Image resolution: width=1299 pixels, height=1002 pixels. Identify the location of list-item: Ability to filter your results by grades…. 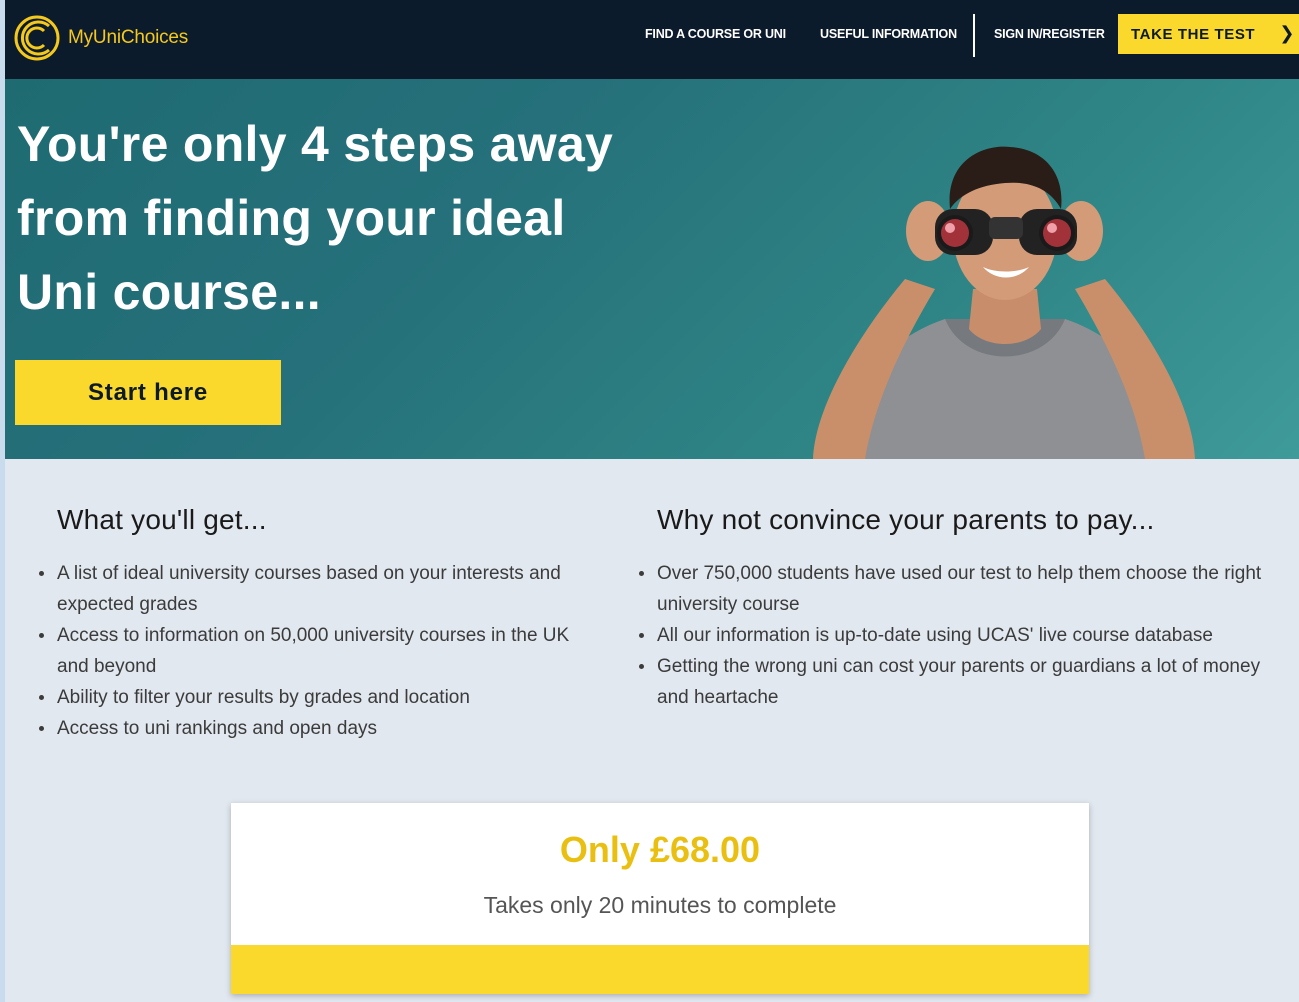
(315, 697).